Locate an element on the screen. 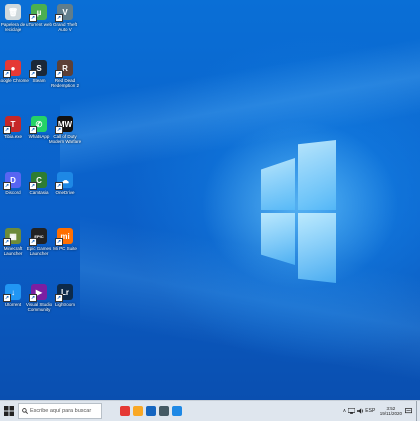  notification-icon is located at coordinates (408, 411).